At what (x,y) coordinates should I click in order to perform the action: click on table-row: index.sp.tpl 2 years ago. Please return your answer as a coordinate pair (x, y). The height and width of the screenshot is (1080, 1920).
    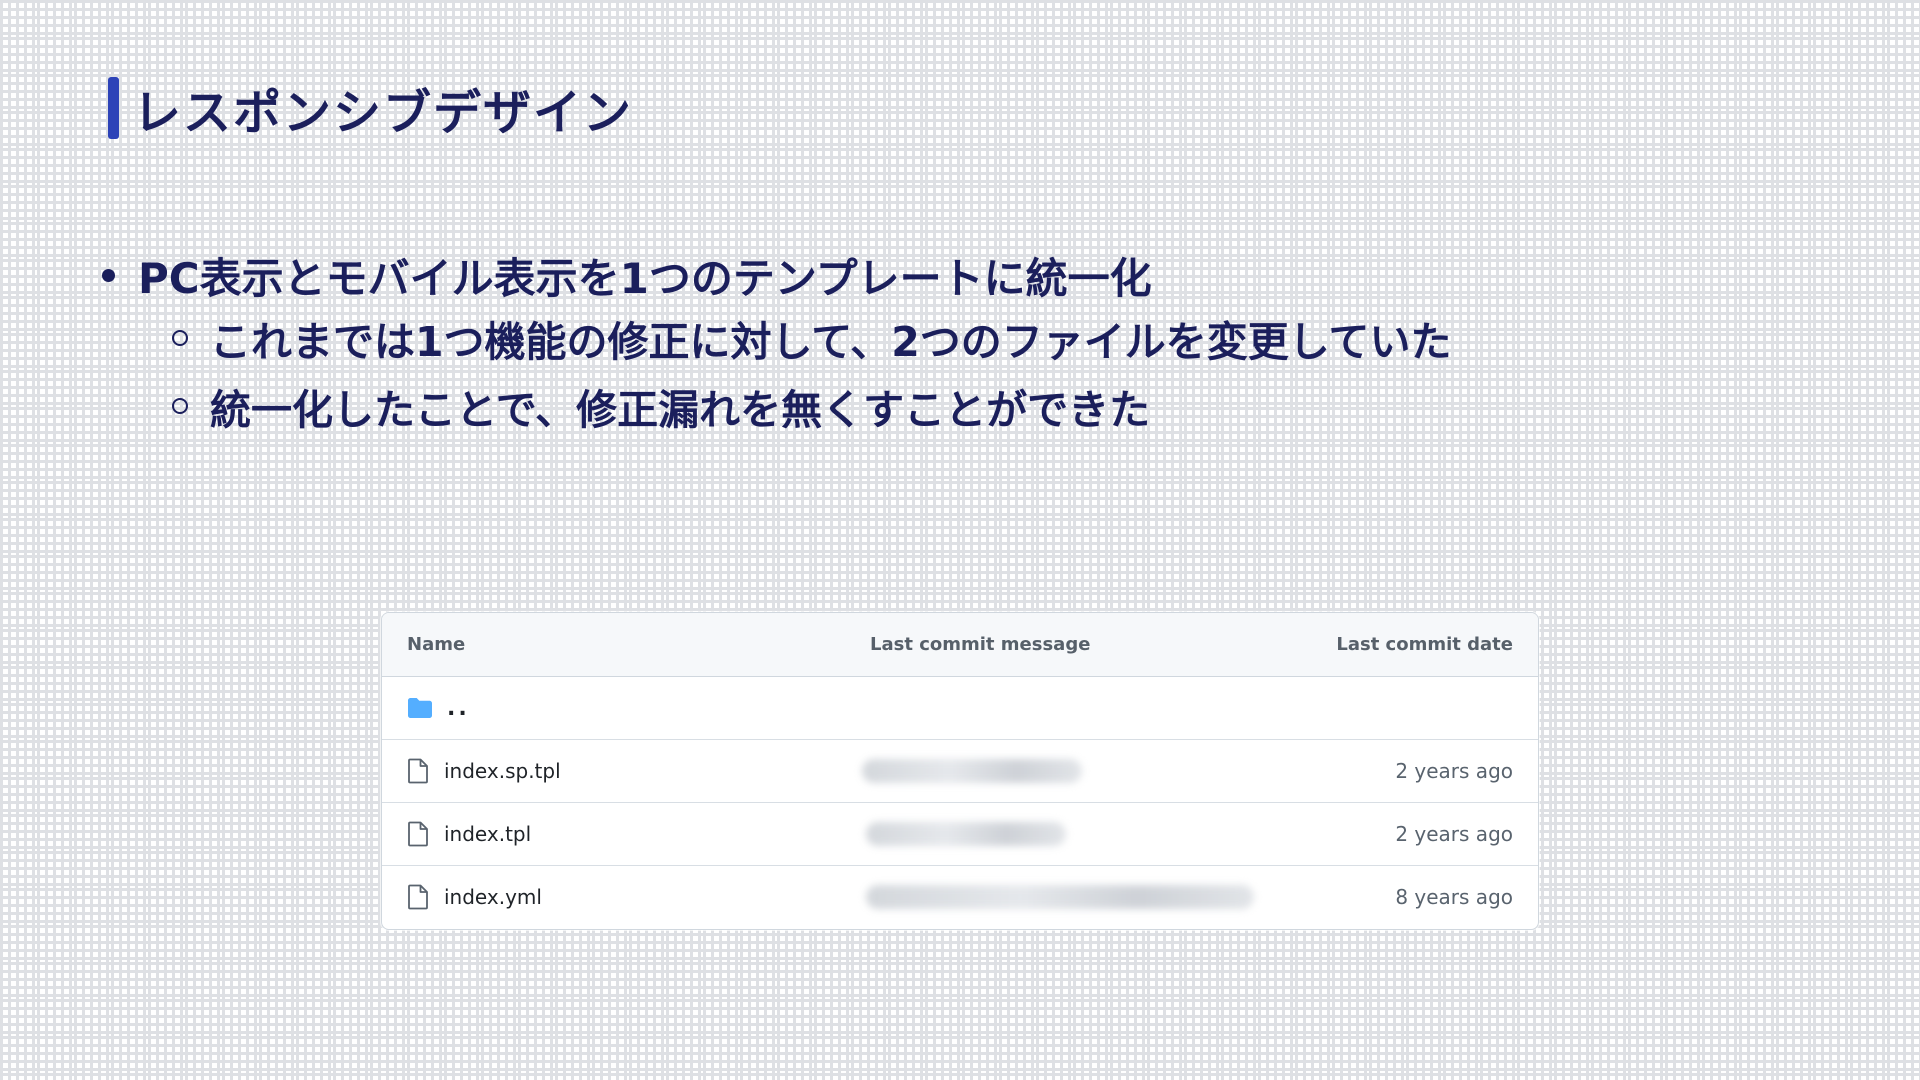
    Looking at the image, I should click on (960, 771).